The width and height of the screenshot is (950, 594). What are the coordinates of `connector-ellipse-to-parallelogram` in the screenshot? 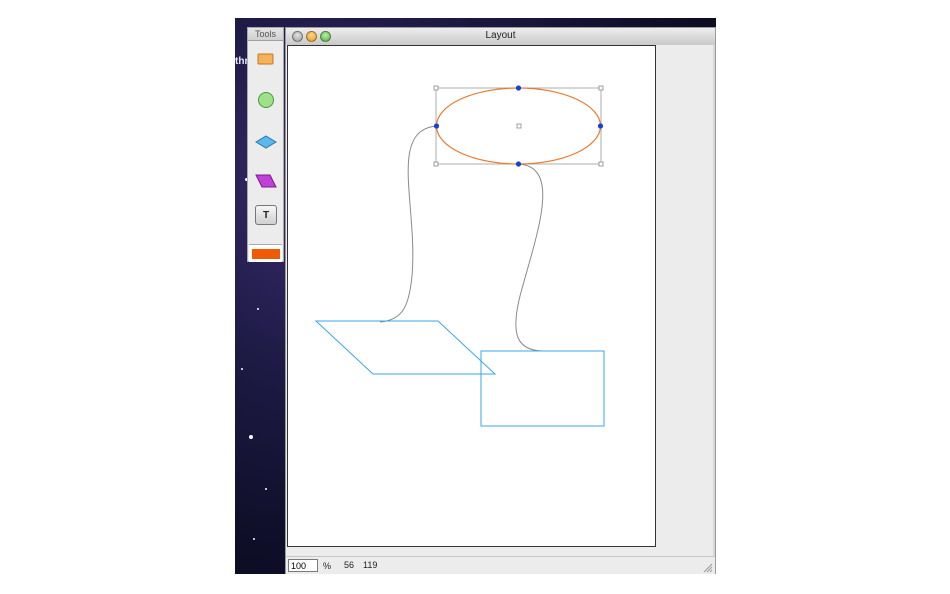 It's located at (408, 224).